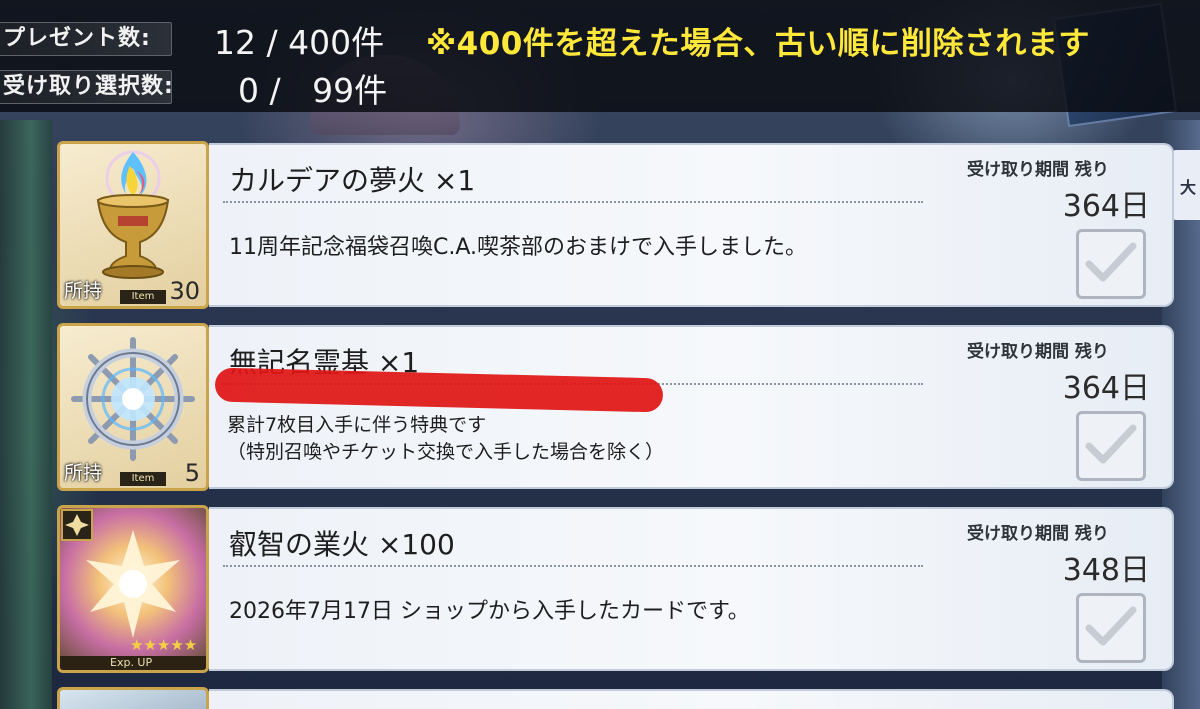 The width and height of the screenshot is (1200, 709). I want to click on present-item-row-partial, so click(616, 698).